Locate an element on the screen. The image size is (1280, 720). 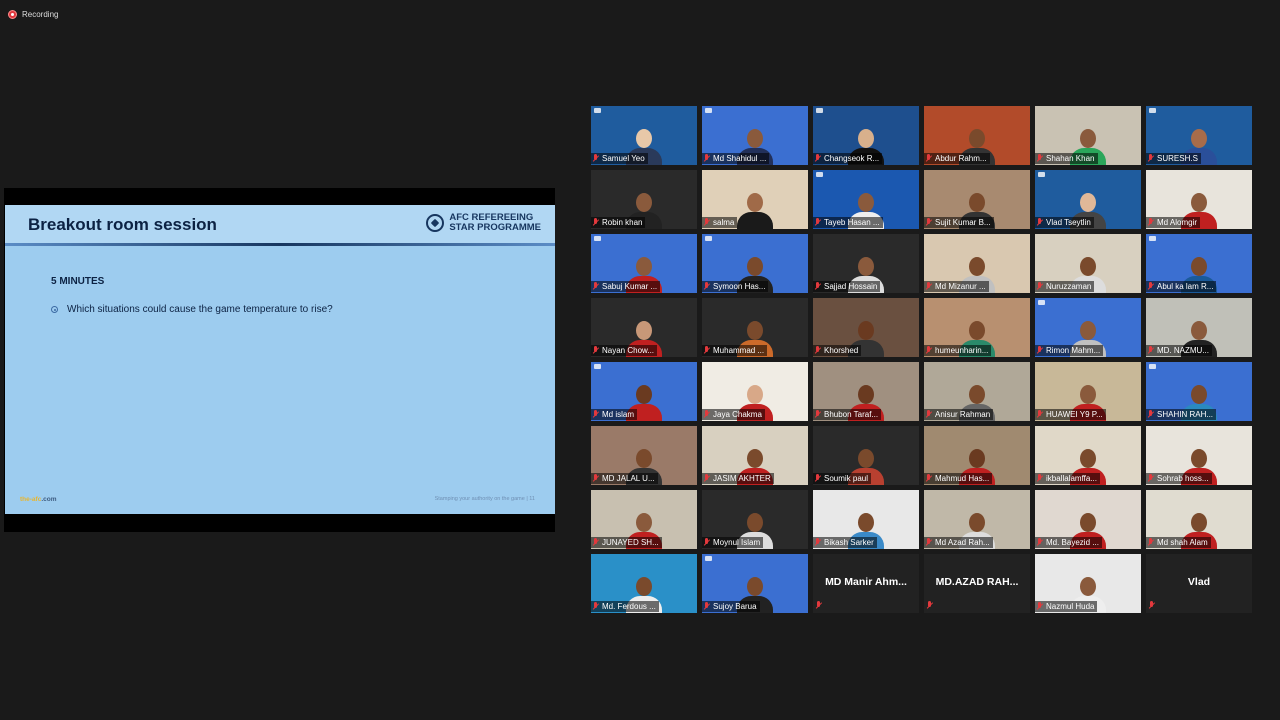
participant-tile: salma is located at coordinates (755, 199).